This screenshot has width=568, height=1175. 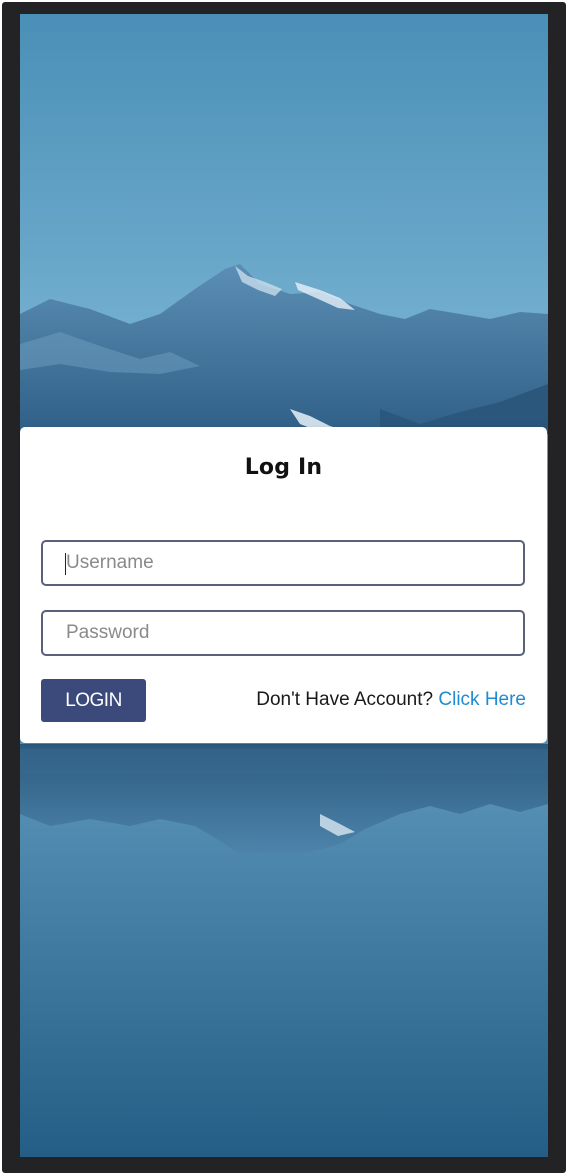 I want to click on signup-prompt-text: Don't Have Account?, so click(x=345, y=699).